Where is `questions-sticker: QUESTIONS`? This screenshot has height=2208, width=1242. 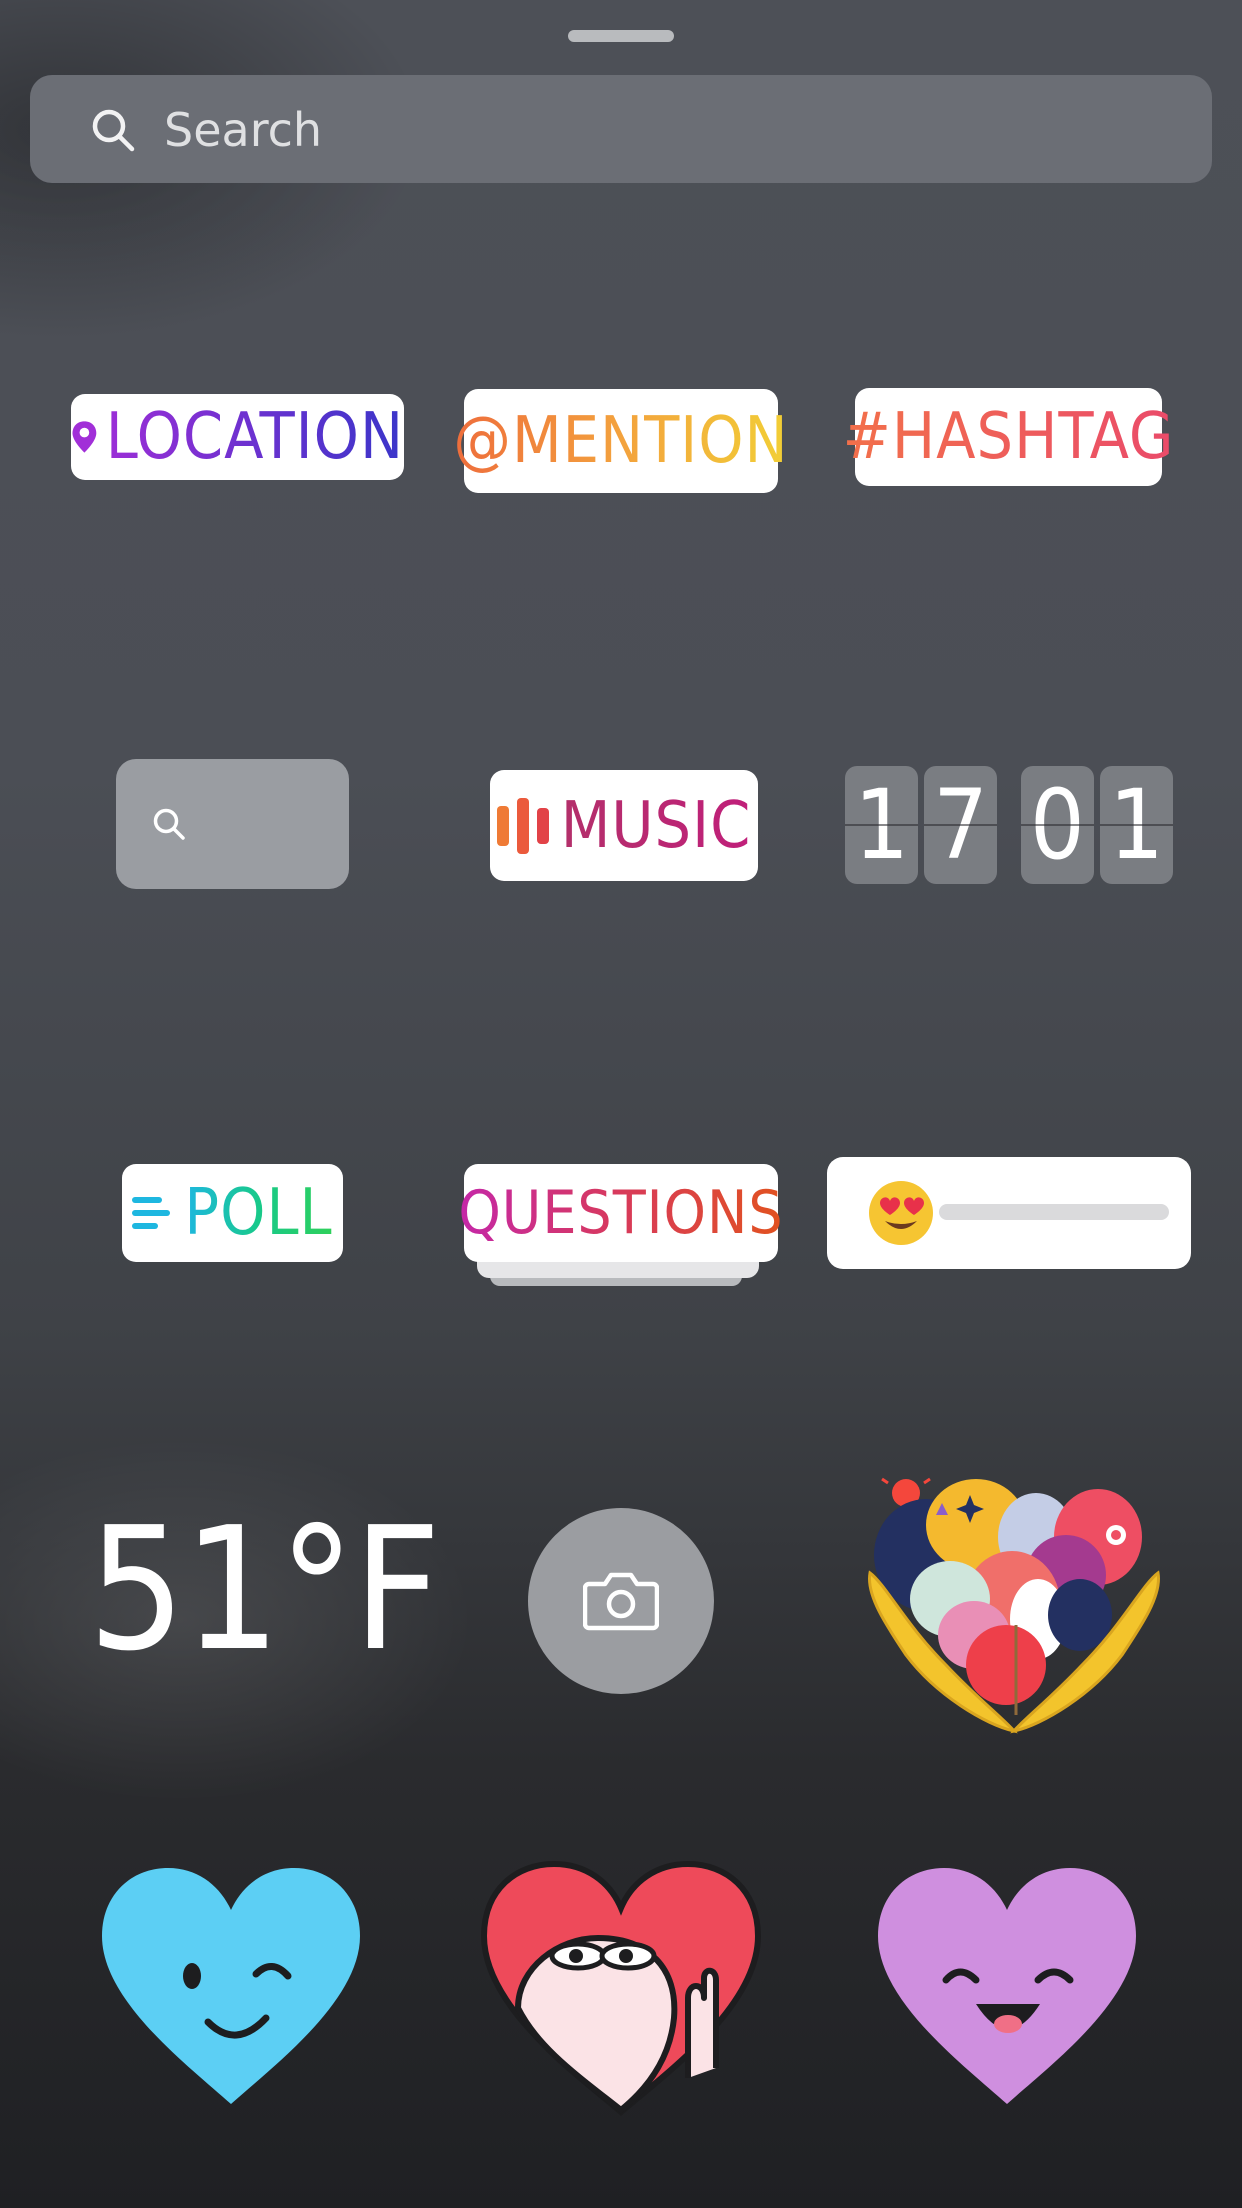
questions-sticker: QUESTIONS is located at coordinates (620, 1213).